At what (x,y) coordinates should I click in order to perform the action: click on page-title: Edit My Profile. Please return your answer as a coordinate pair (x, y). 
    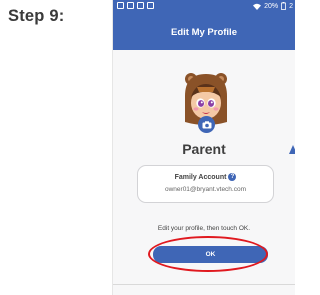
    Looking at the image, I should click on (204, 32).